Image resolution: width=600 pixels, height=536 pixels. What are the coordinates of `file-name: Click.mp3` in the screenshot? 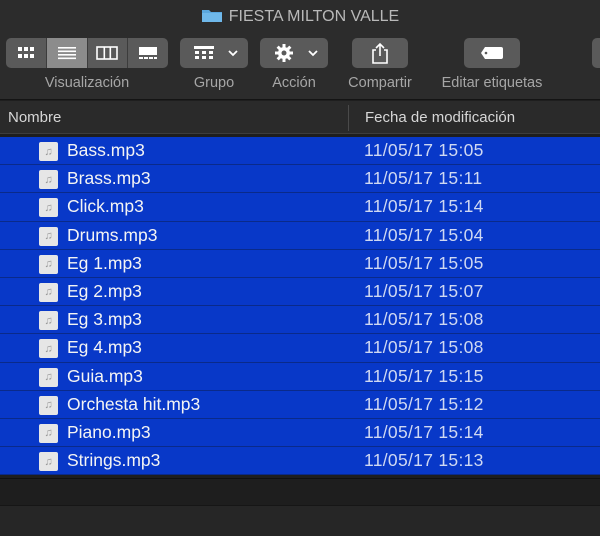 It's located at (105, 206).